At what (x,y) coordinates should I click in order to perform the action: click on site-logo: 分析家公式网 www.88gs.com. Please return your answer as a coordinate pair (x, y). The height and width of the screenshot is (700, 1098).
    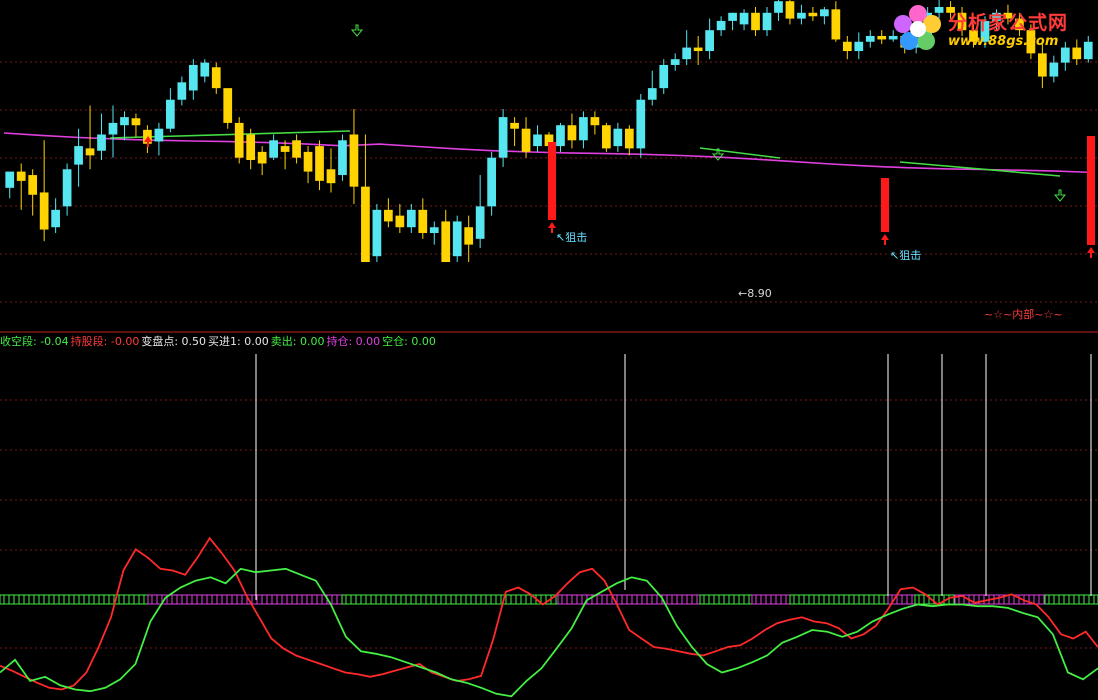
    Looking at the image, I should click on (992, 29).